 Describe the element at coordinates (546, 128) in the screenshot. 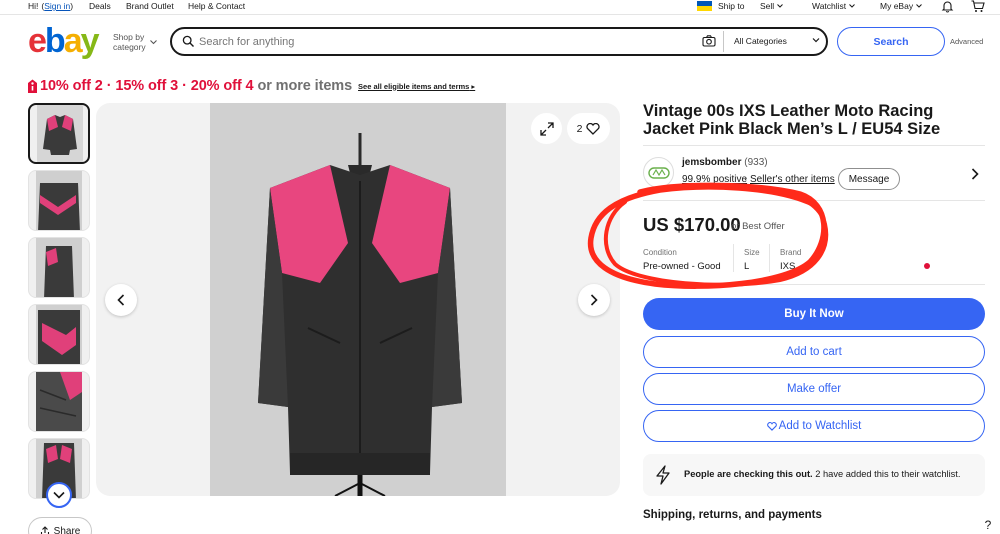

I see `expand-image-button` at that location.